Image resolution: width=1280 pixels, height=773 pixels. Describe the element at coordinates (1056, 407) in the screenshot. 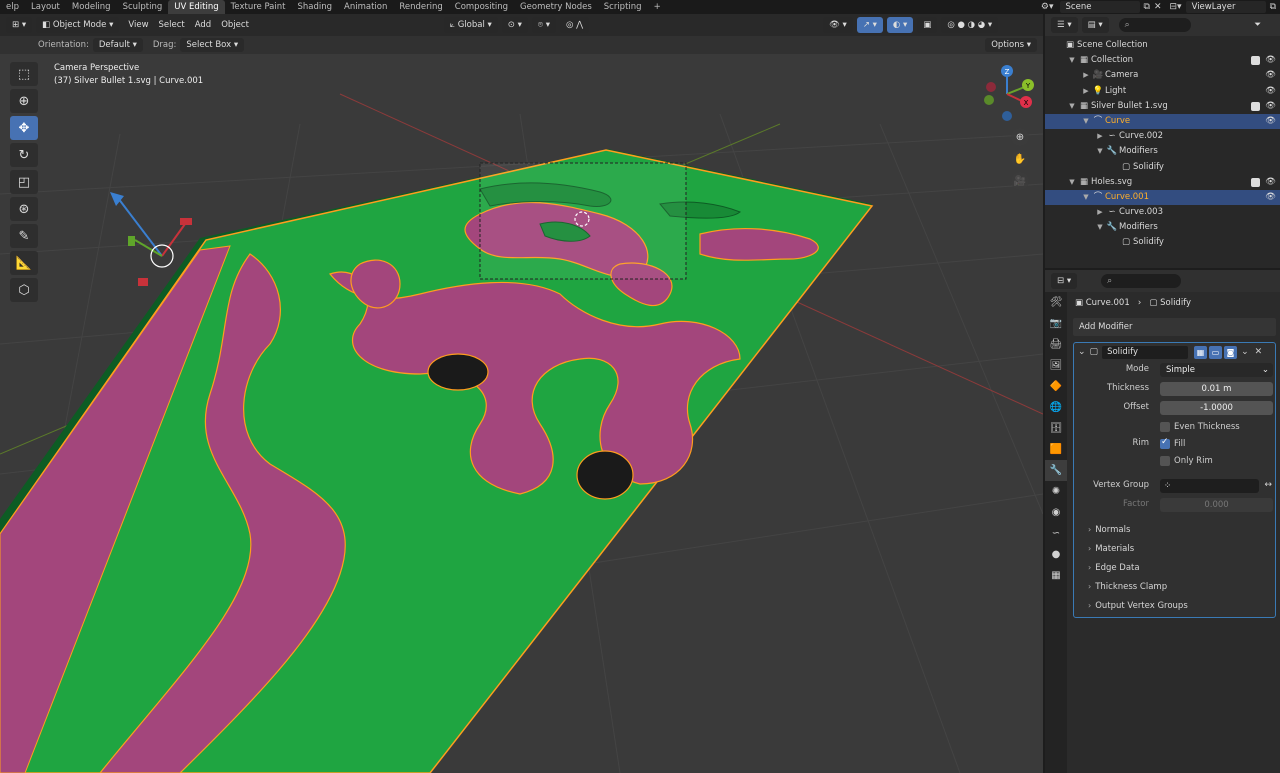

I see `world-tab-icon: 🌐` at that location.